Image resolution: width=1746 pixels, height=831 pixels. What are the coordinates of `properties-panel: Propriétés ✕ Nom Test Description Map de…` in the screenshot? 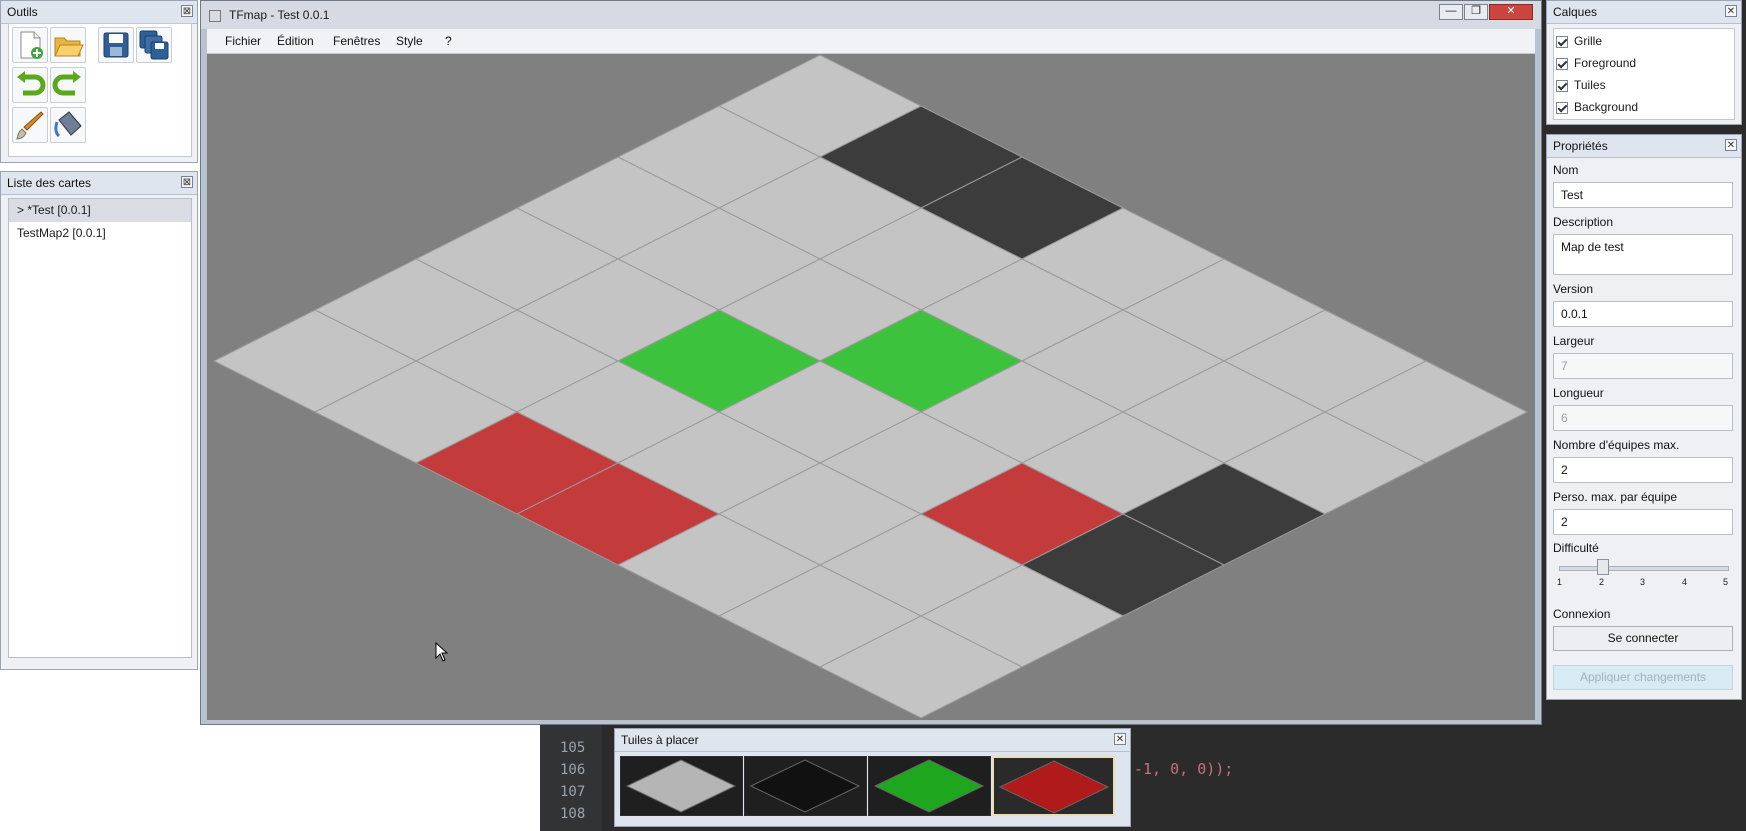 It's located at (1644, 417).